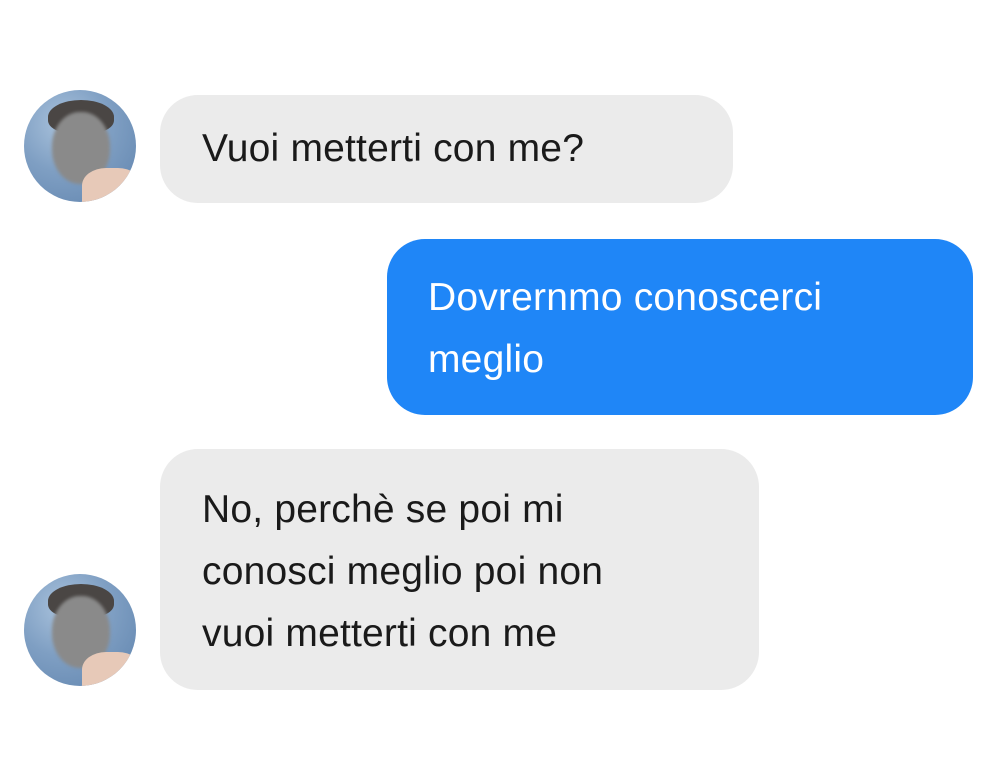 The image size is (1000, 773). What do you see at coordinates (393, 148) in the screenshot?
I see `message-text: Vuoi metterti con me?` at bounding box center [393, 148].